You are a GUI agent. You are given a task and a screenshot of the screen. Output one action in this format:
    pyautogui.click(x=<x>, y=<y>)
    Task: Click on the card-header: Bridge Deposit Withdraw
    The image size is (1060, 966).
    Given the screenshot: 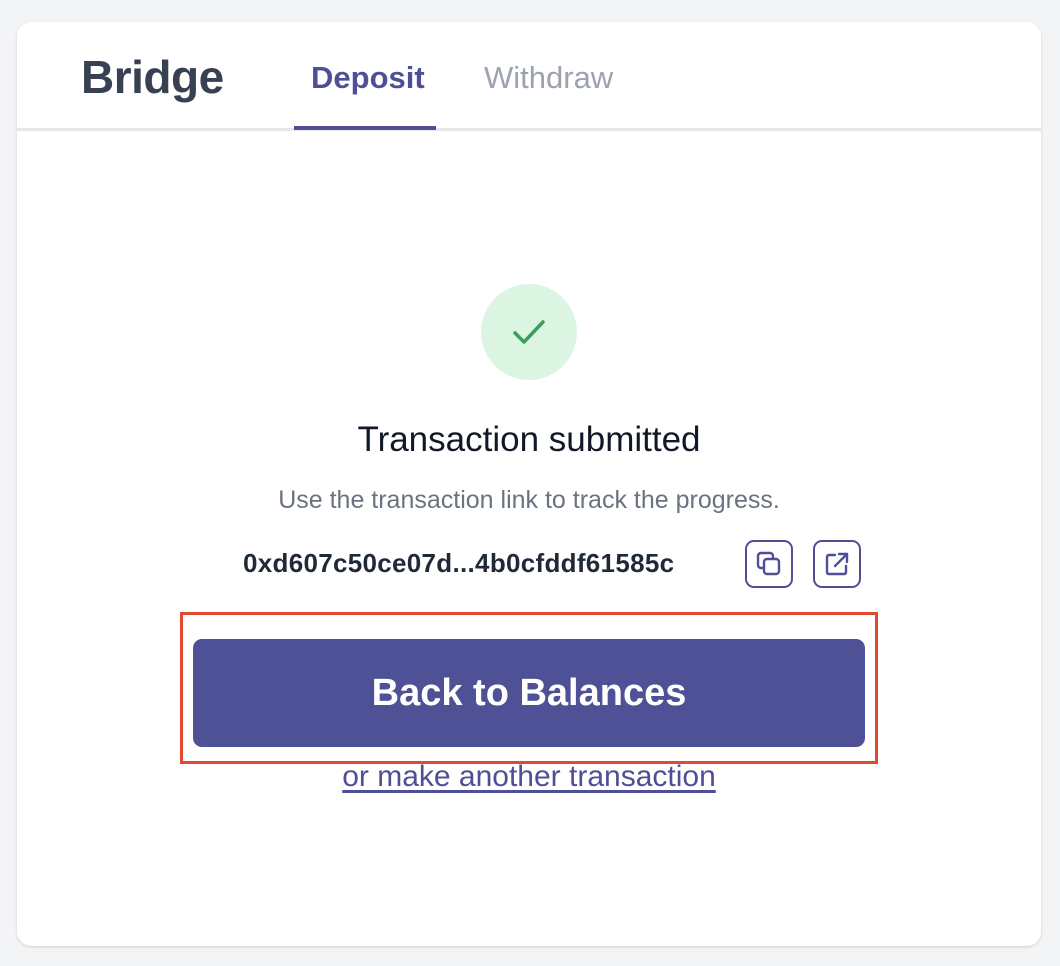 What is the action you would take?
    pyautogui.click(x=529, y=76)
    